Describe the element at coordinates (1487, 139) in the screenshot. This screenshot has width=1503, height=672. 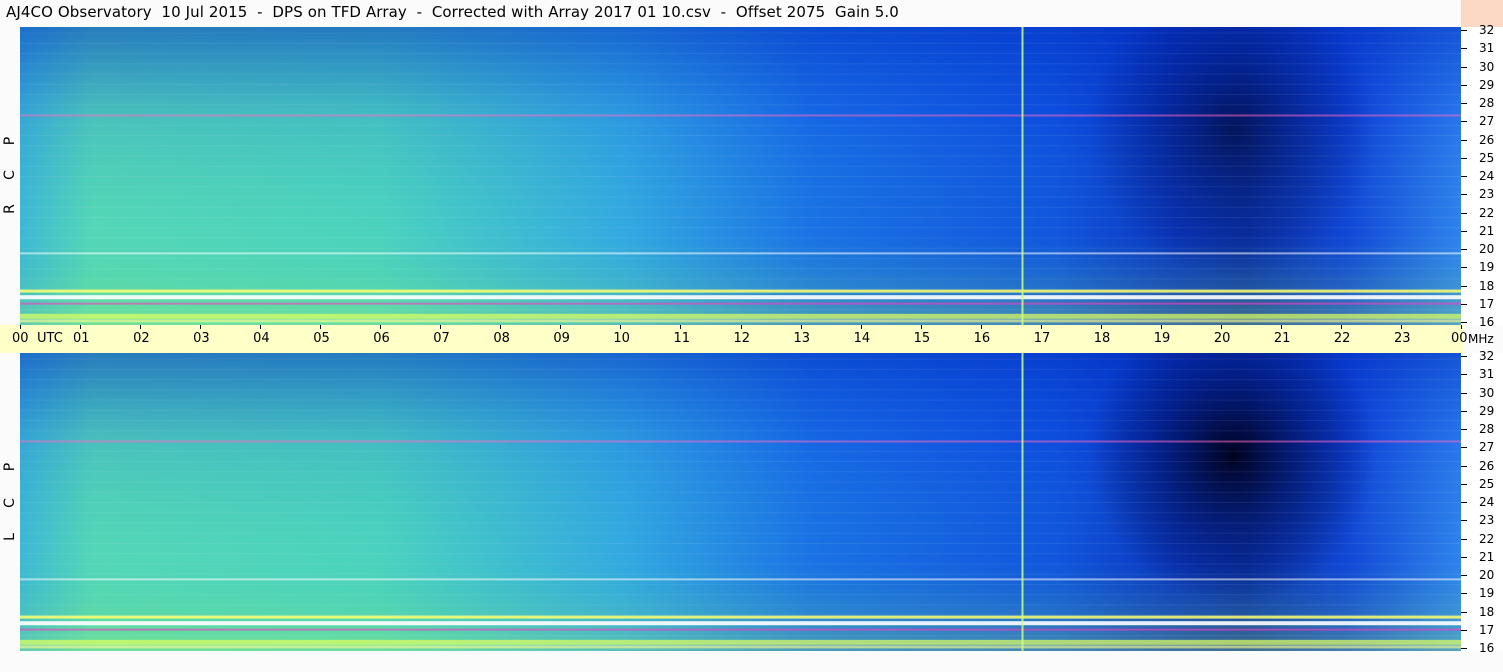
I see `frequency-tick-label: 26` at that location.